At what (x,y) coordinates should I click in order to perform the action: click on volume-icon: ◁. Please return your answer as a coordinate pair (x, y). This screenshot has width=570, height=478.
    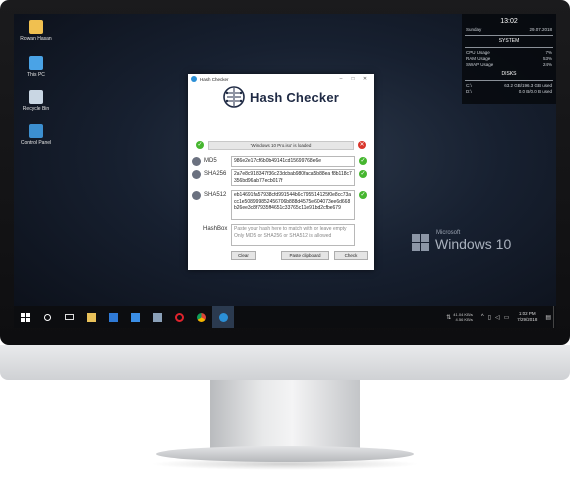
    Looking at the image, I should click on (497, 317).